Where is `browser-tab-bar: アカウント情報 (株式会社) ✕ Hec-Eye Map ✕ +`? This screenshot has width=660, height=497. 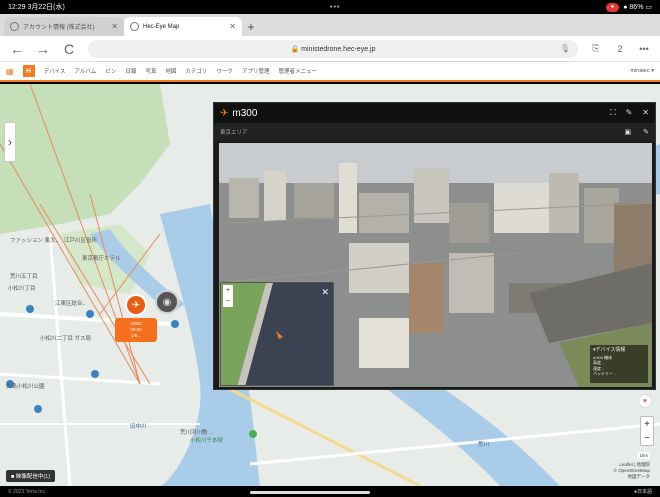
browser-tab-bar: アカウント情報 (株式会社) ✕ Hec-Eye Map ✕ + is located at coordinates (330, 25).